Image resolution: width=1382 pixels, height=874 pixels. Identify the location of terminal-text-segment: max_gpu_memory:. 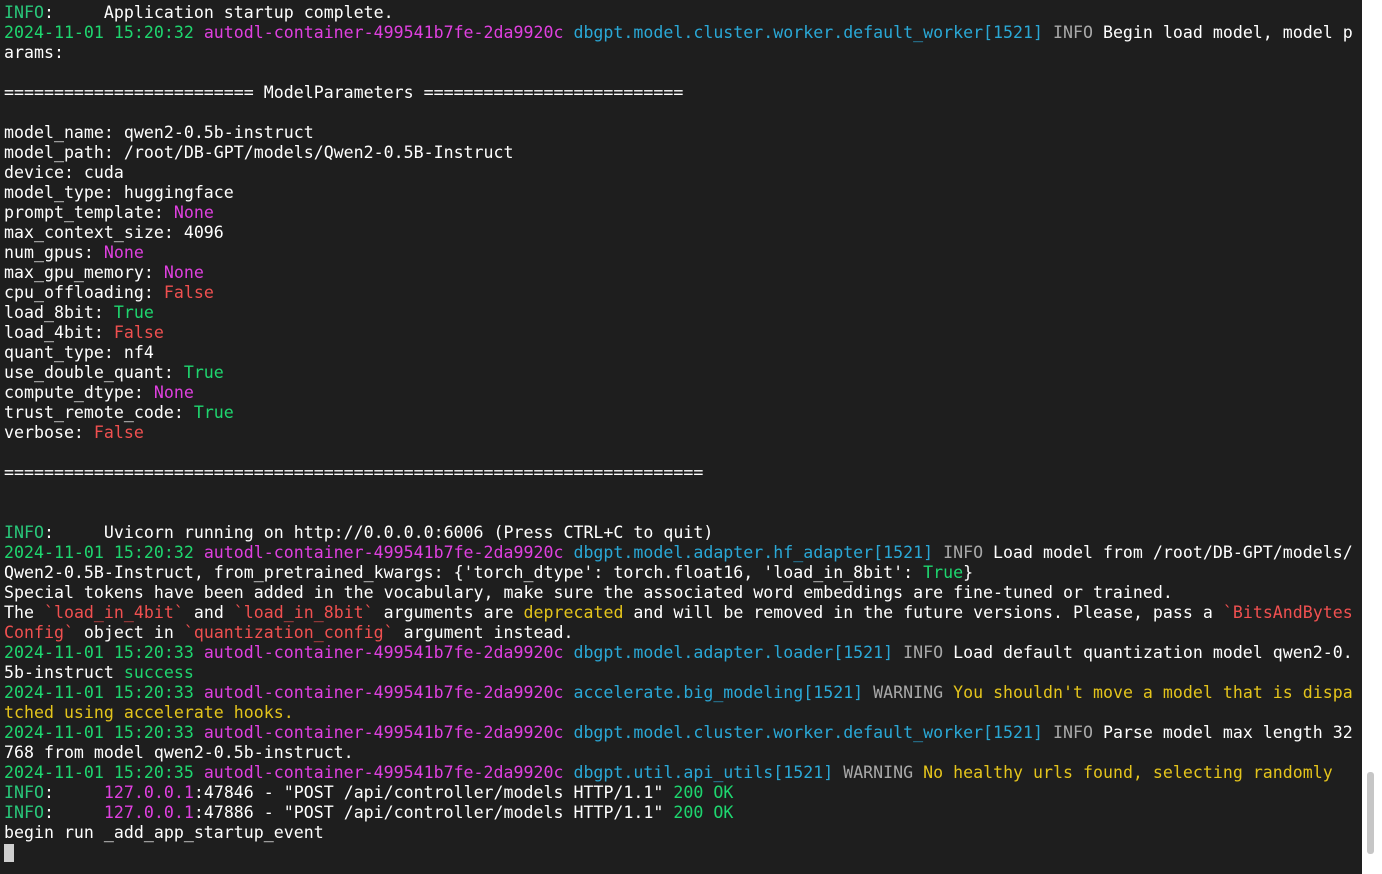
(84, 272).